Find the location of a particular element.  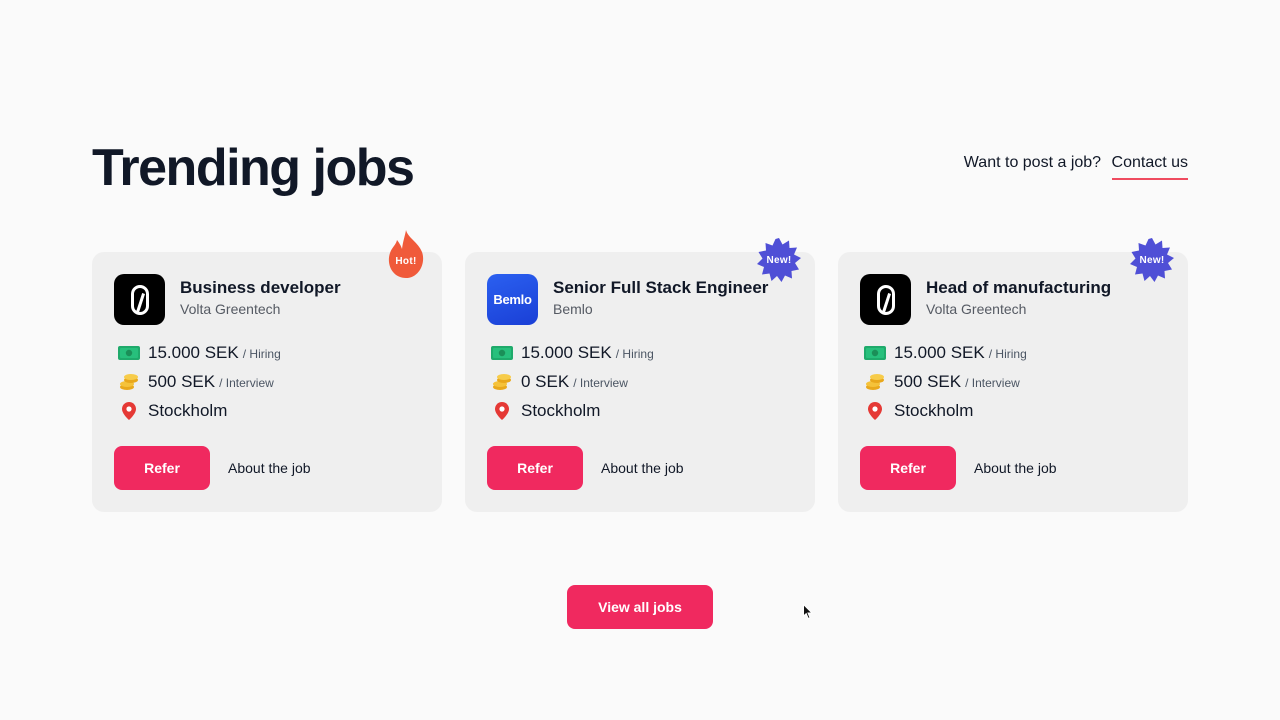

mouse-cursor-icon is located at coordinates (808, 614).